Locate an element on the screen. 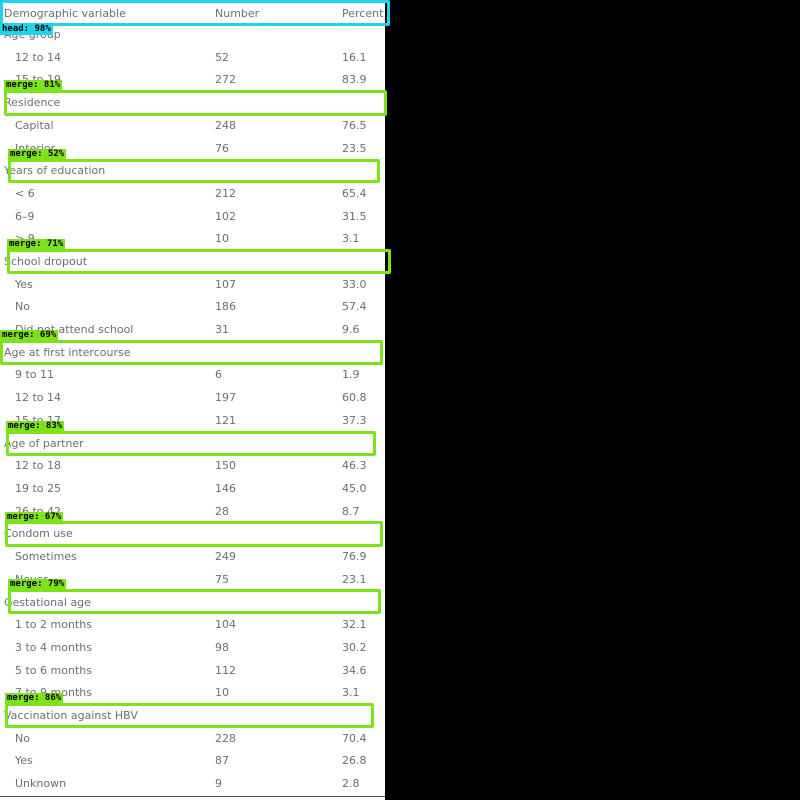 This screenshot has width=800, height=800. table-row: 3 to 4 months 98 30.2 is located at coordinates (192, 648).